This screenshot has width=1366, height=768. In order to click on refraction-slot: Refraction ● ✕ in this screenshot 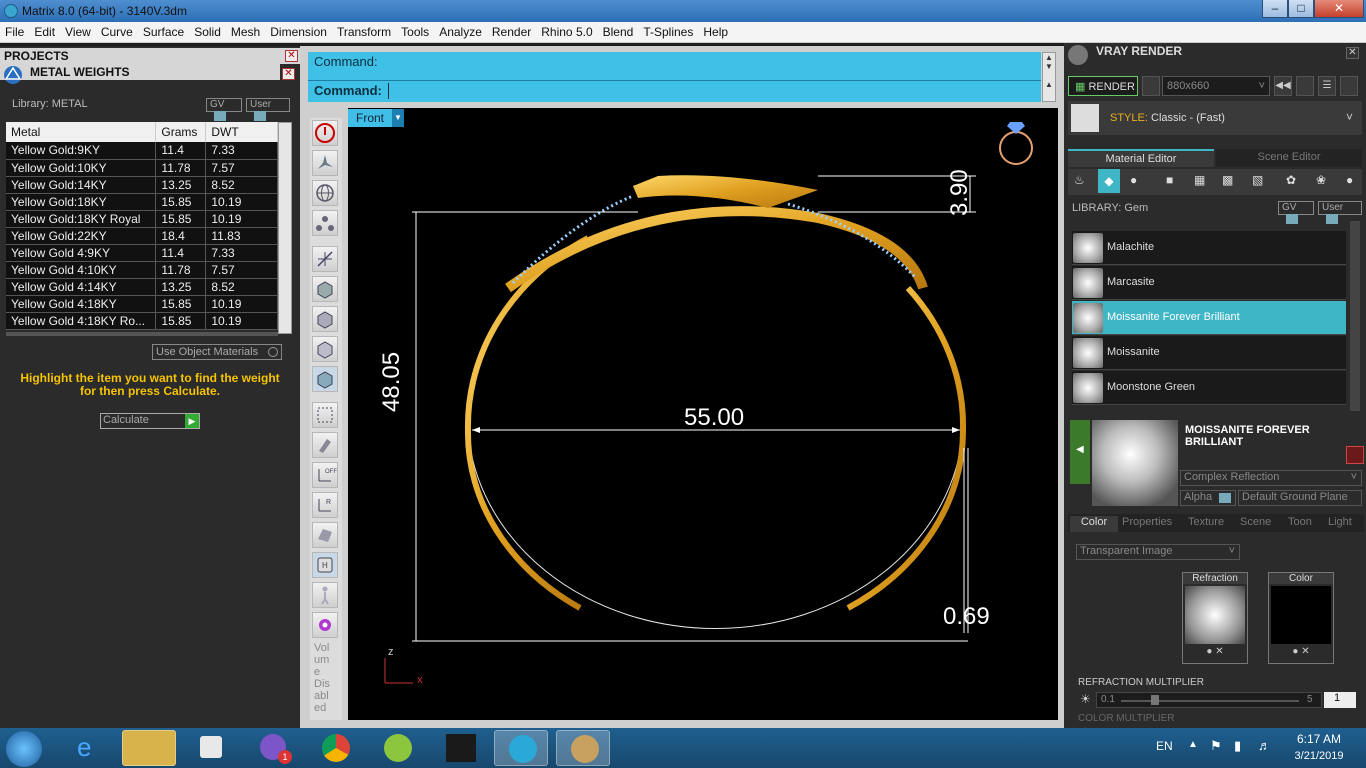, I will do `click(1215, 618)`.